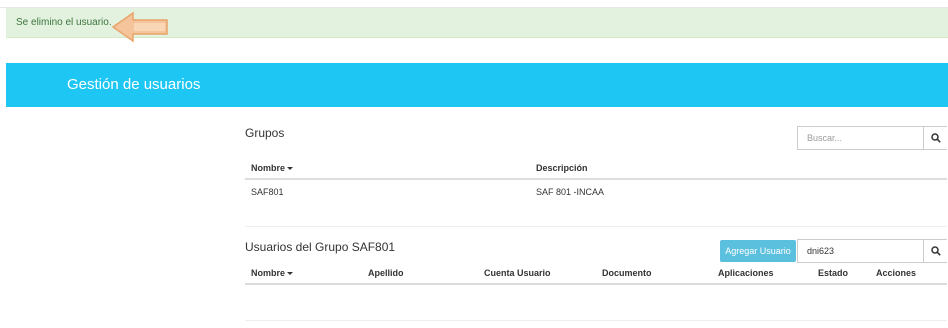 This screenshot has height=328, width=948. I want to click on users-search-button, so click(935, 251).